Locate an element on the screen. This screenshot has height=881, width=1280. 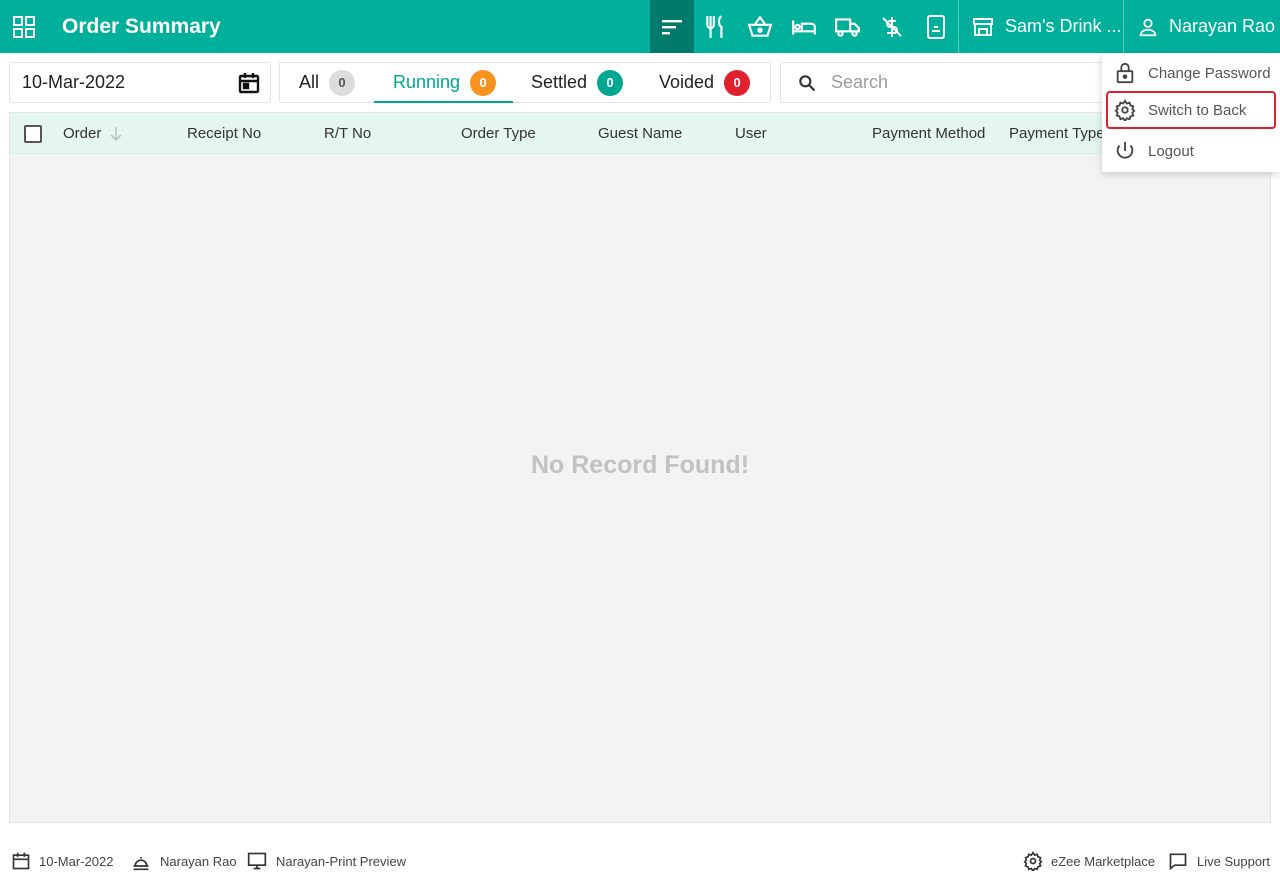
footer-date: 10-Mar-2022 is located at coordinates (62, 861).